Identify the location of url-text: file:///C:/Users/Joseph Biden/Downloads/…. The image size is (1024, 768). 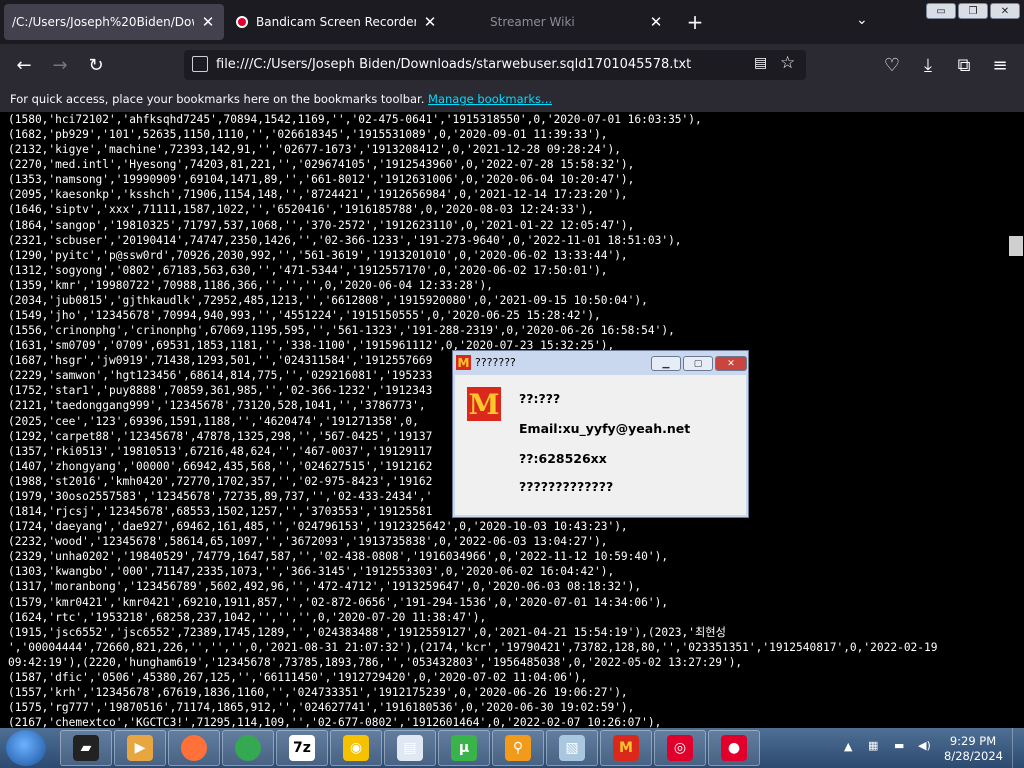
(453, 64).